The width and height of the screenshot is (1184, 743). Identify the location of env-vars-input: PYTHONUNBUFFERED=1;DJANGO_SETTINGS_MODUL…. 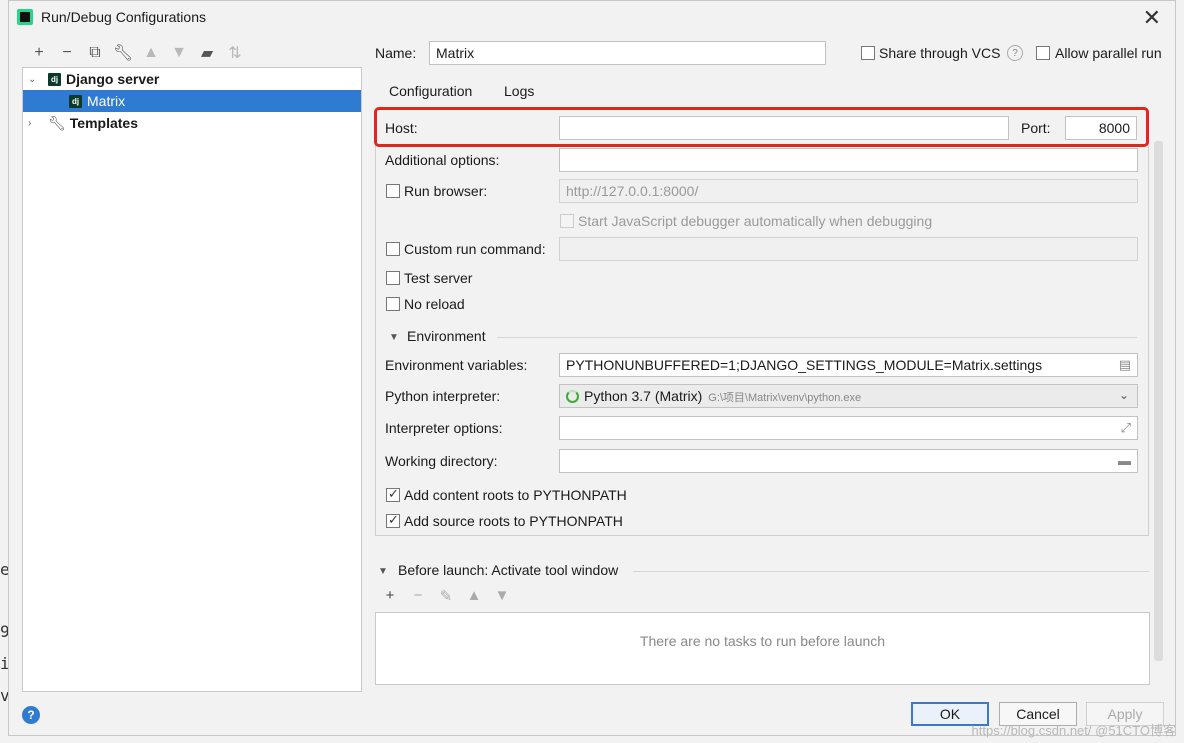
(848, 365).